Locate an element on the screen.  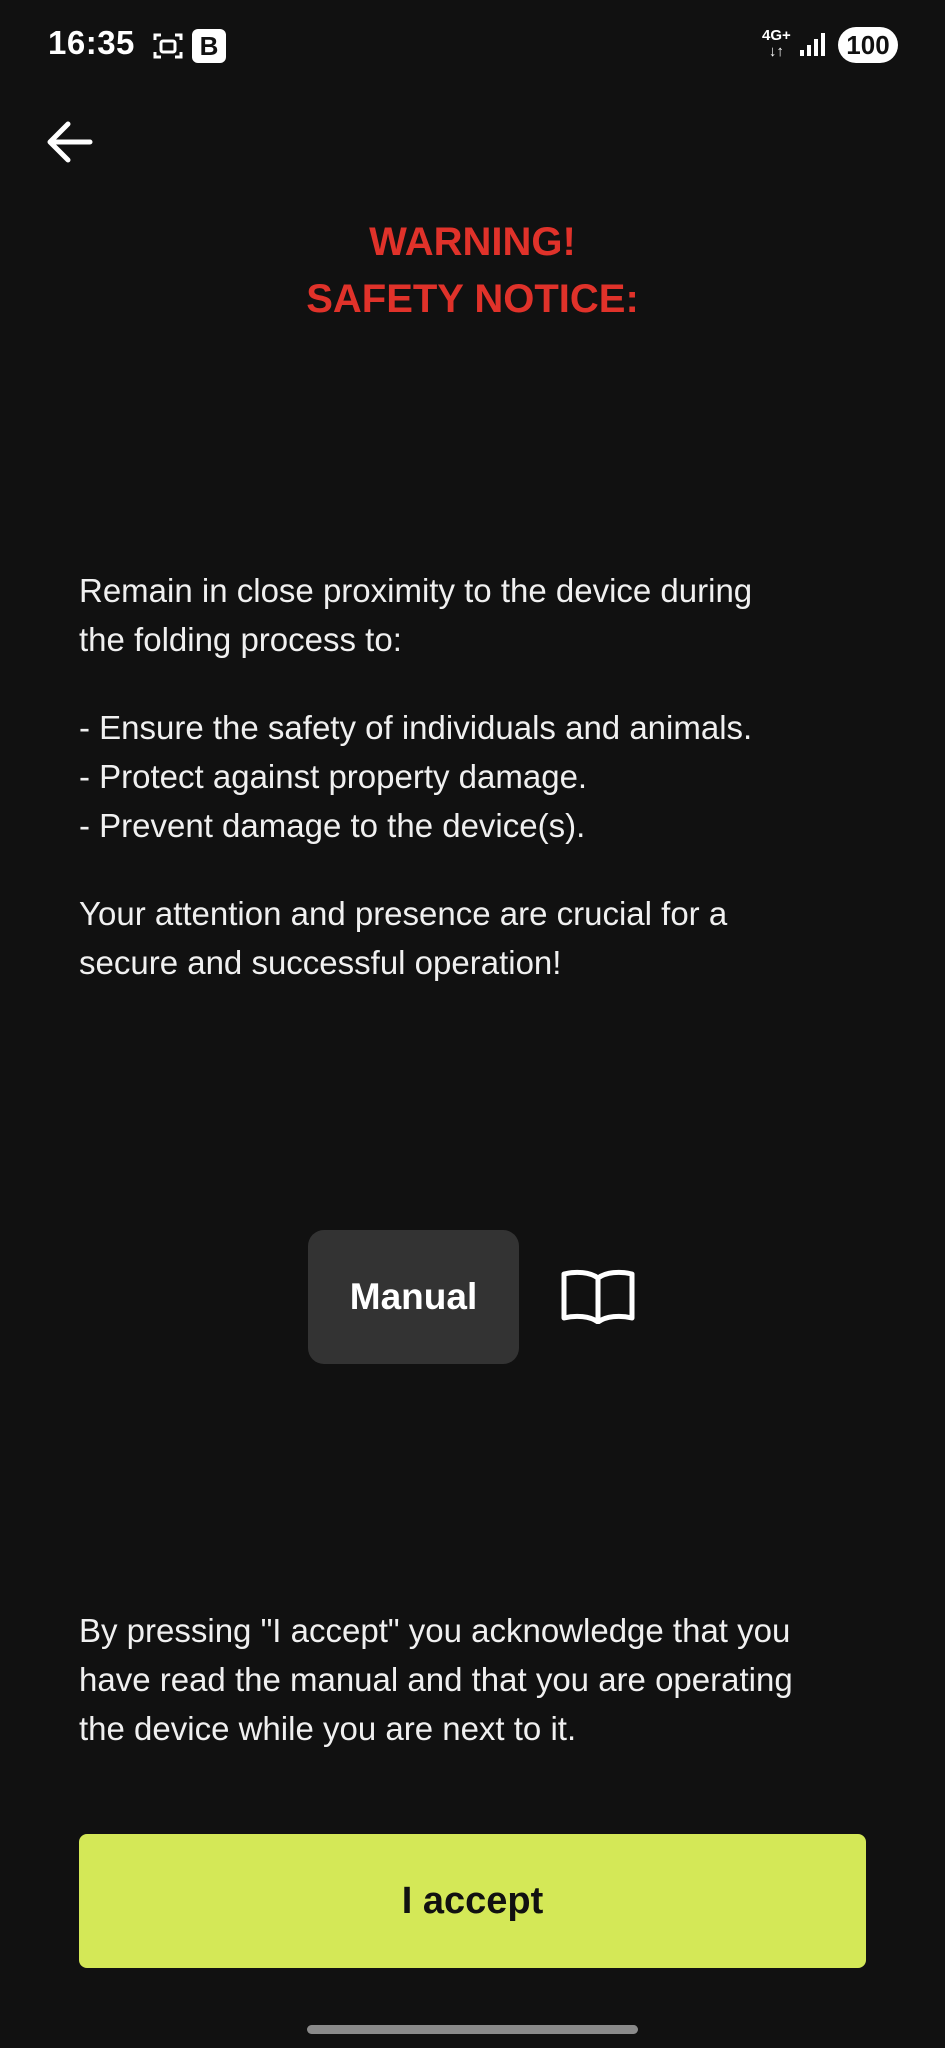
list-item: - Prevent damage to the device(s). is located at coordinates (332, 825).